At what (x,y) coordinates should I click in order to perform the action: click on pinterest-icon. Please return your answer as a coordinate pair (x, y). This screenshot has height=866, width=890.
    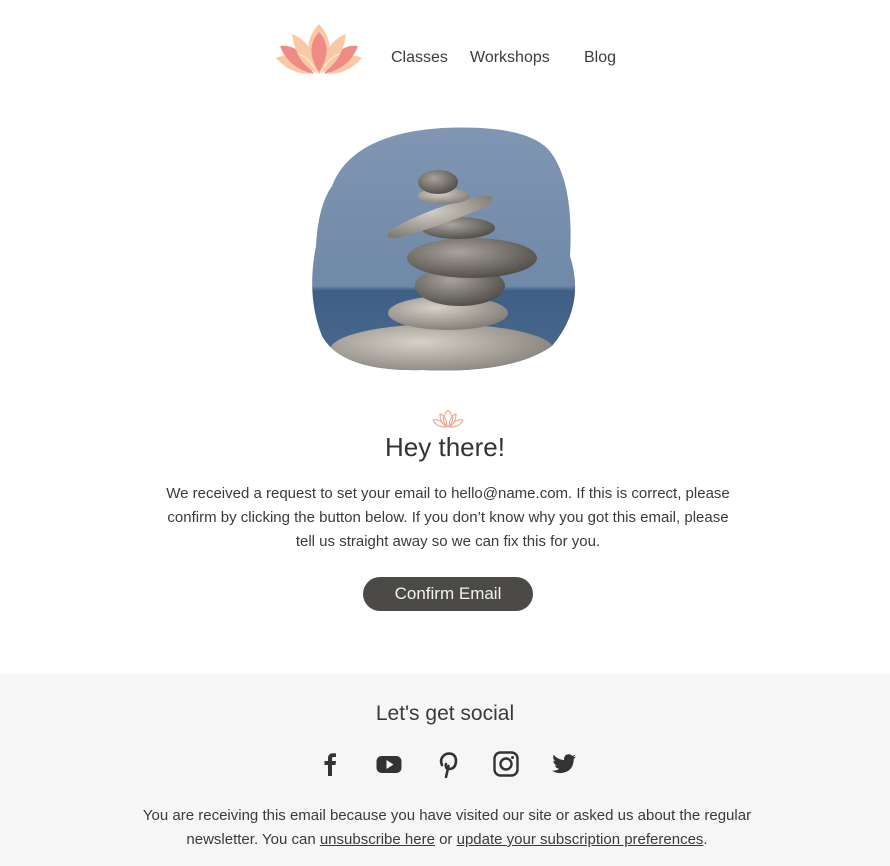
    Looking at the image, I should click on (447, 764).